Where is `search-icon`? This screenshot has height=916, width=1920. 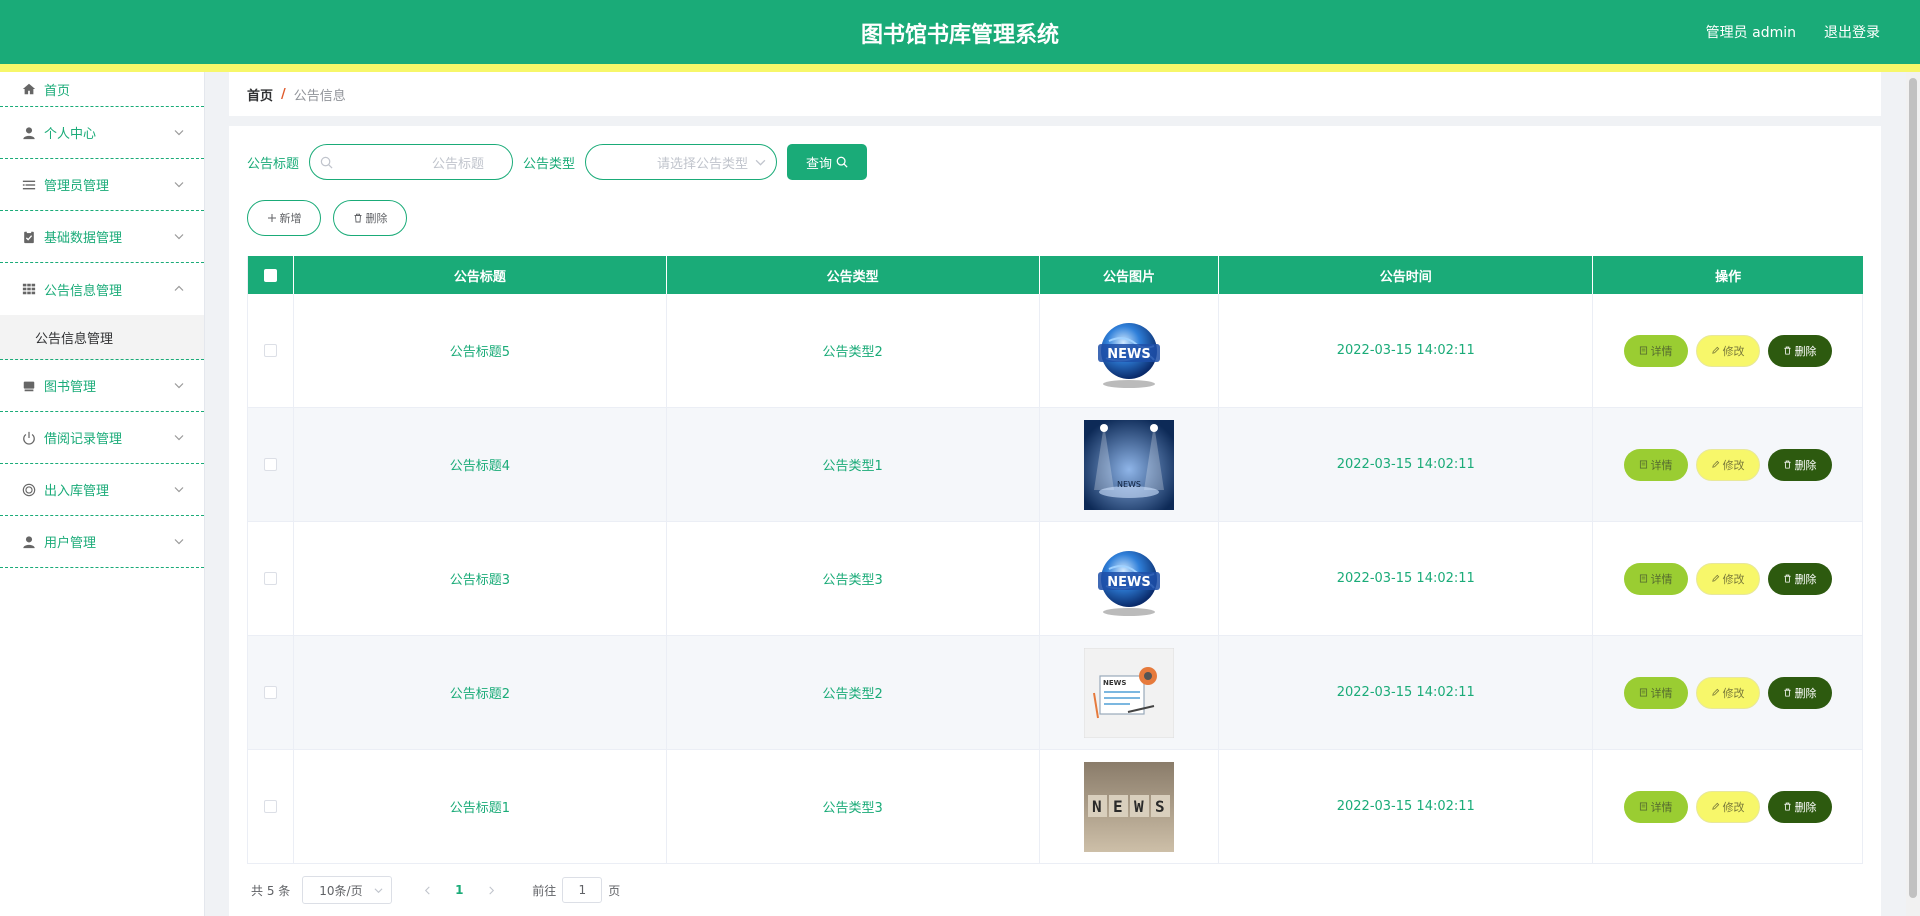 search-icon is located at coordinates (842, 162).